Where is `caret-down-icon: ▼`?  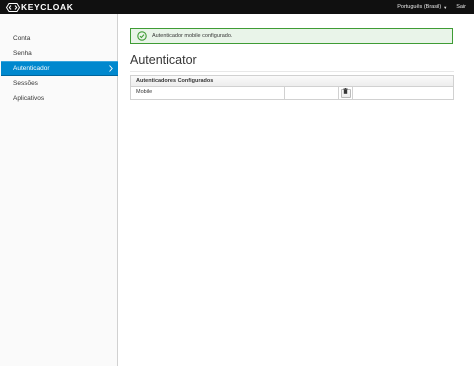
caret-down-icon: ▼ is located at coordinates (445, 7).